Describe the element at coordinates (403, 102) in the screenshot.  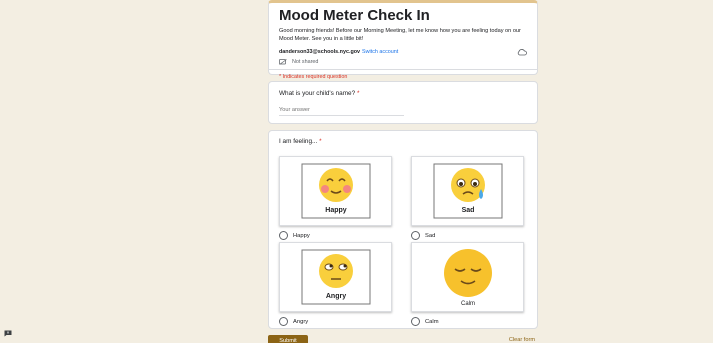
I see `question-card-child-name: What is your child's name? *` at that location.